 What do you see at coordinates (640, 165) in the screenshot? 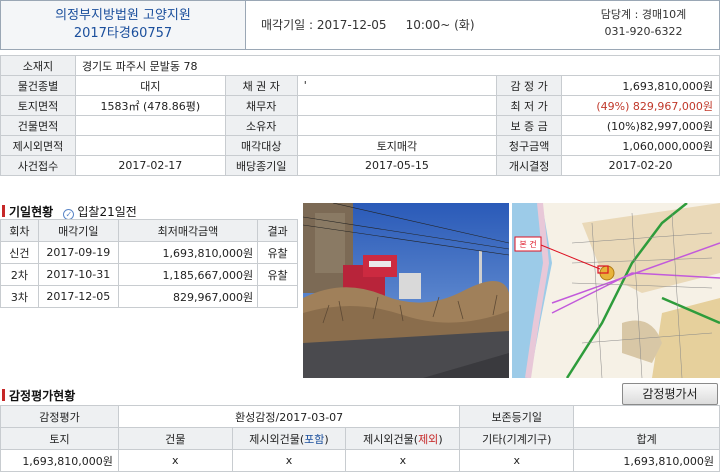
I see `start-value: 2017-02-20` at bounding box center [640, 165].